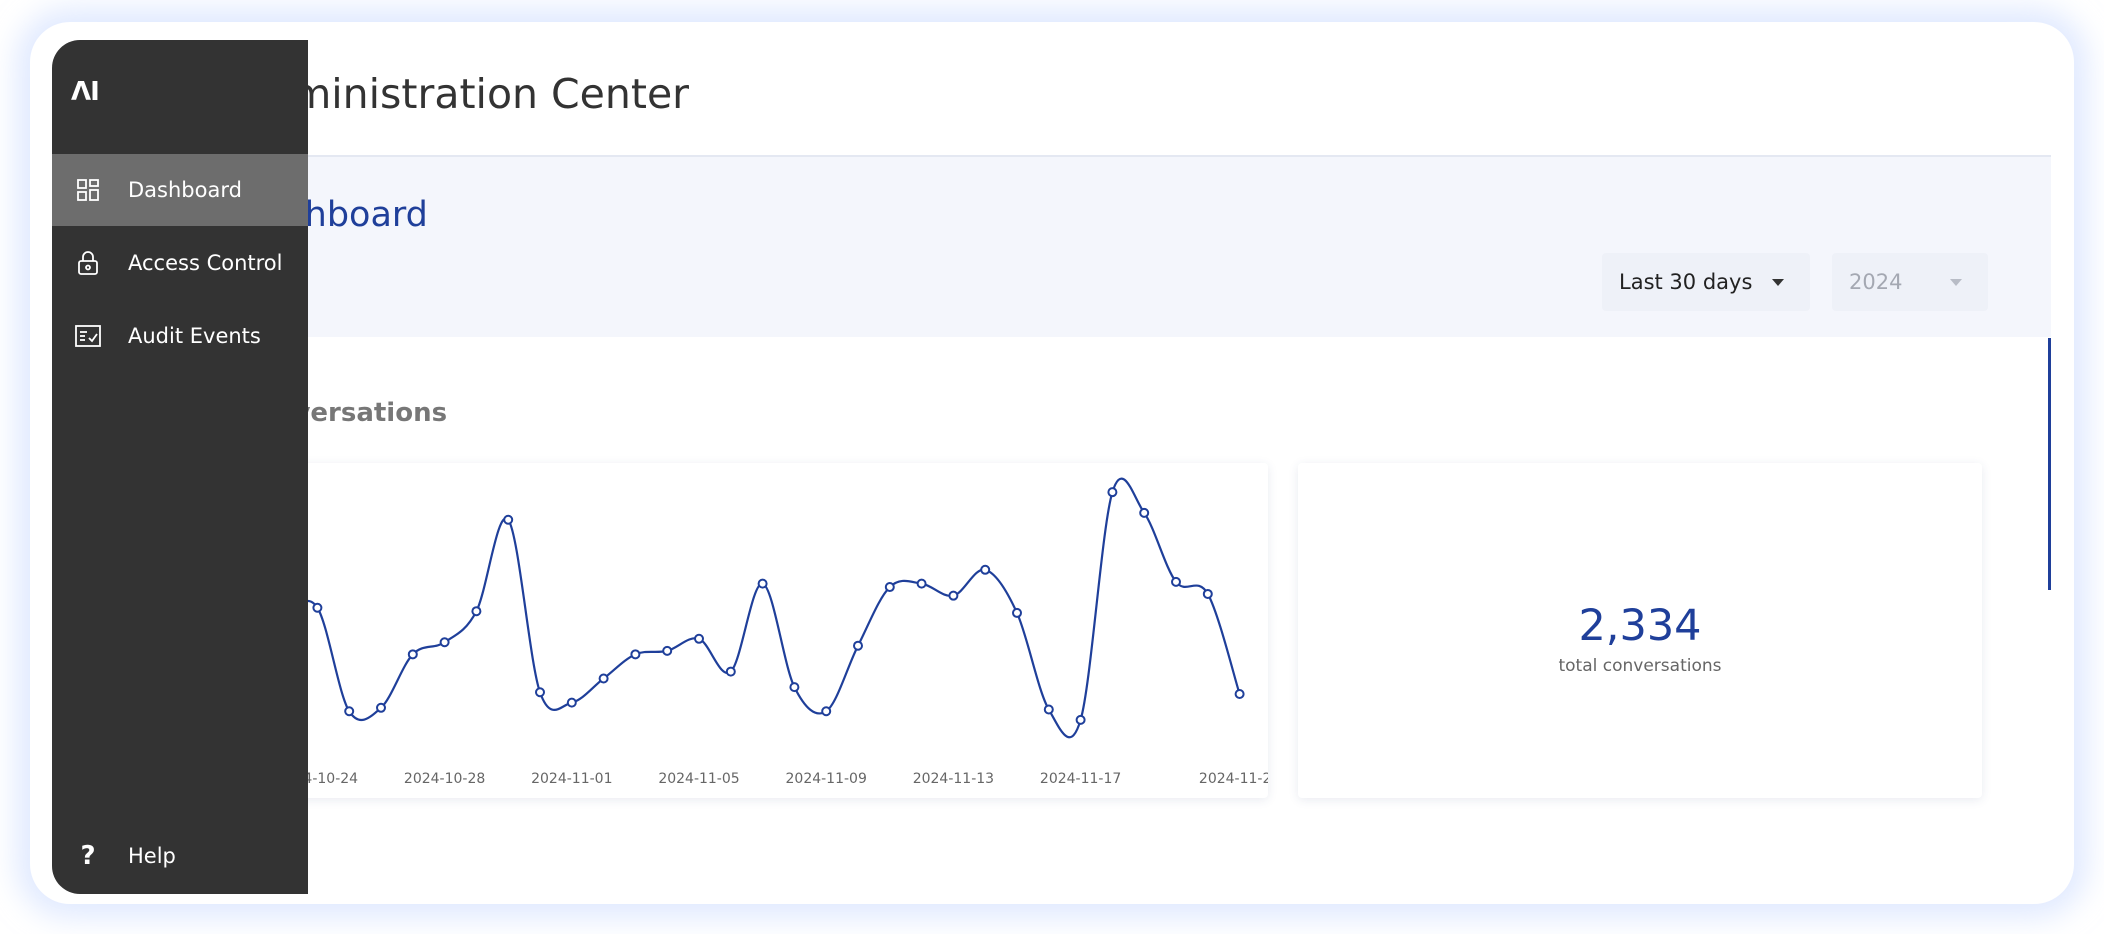  What do you see at coordinates (185, 190) in the screenshot?
I see `sidebar-item-label: Dashboard` at bounding box center [185, 190].